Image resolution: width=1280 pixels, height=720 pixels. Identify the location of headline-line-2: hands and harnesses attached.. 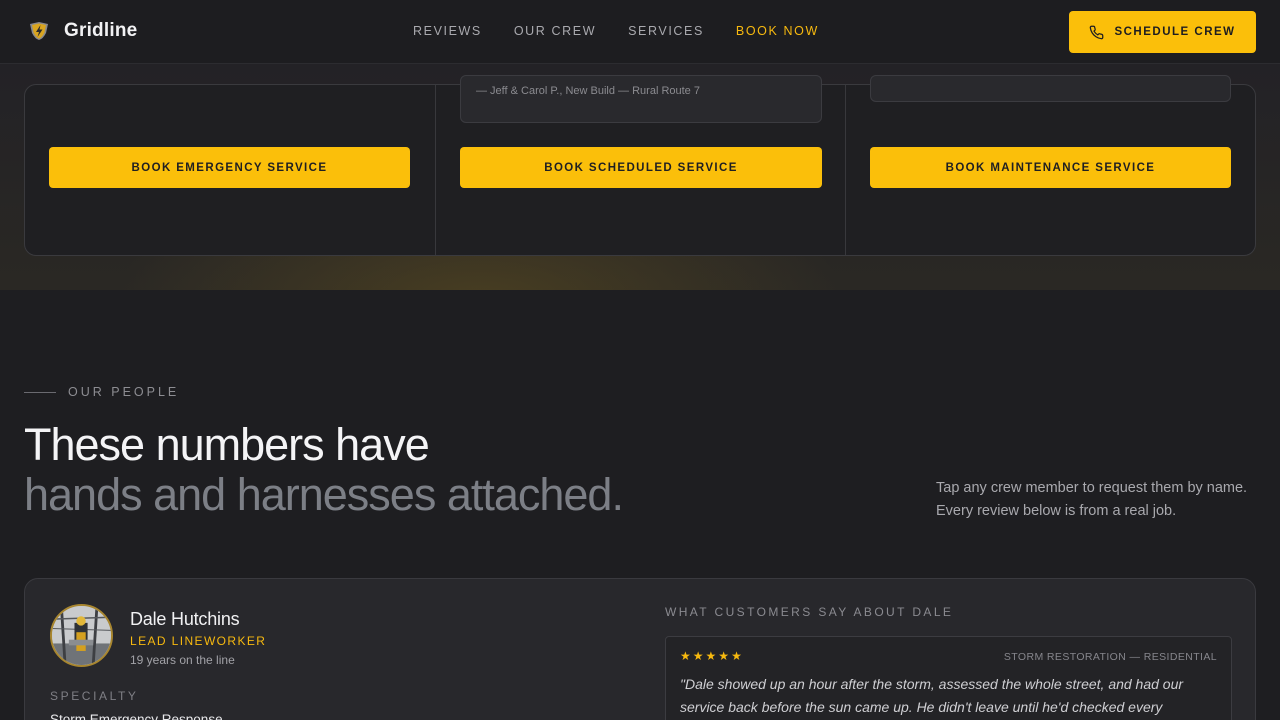
(324, 494).